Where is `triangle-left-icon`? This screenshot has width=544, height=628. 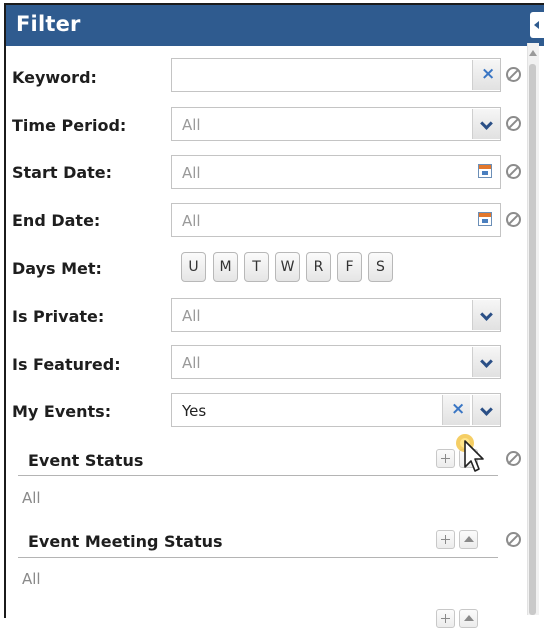
triangle-left-icon is located at coordinates (536, 25).